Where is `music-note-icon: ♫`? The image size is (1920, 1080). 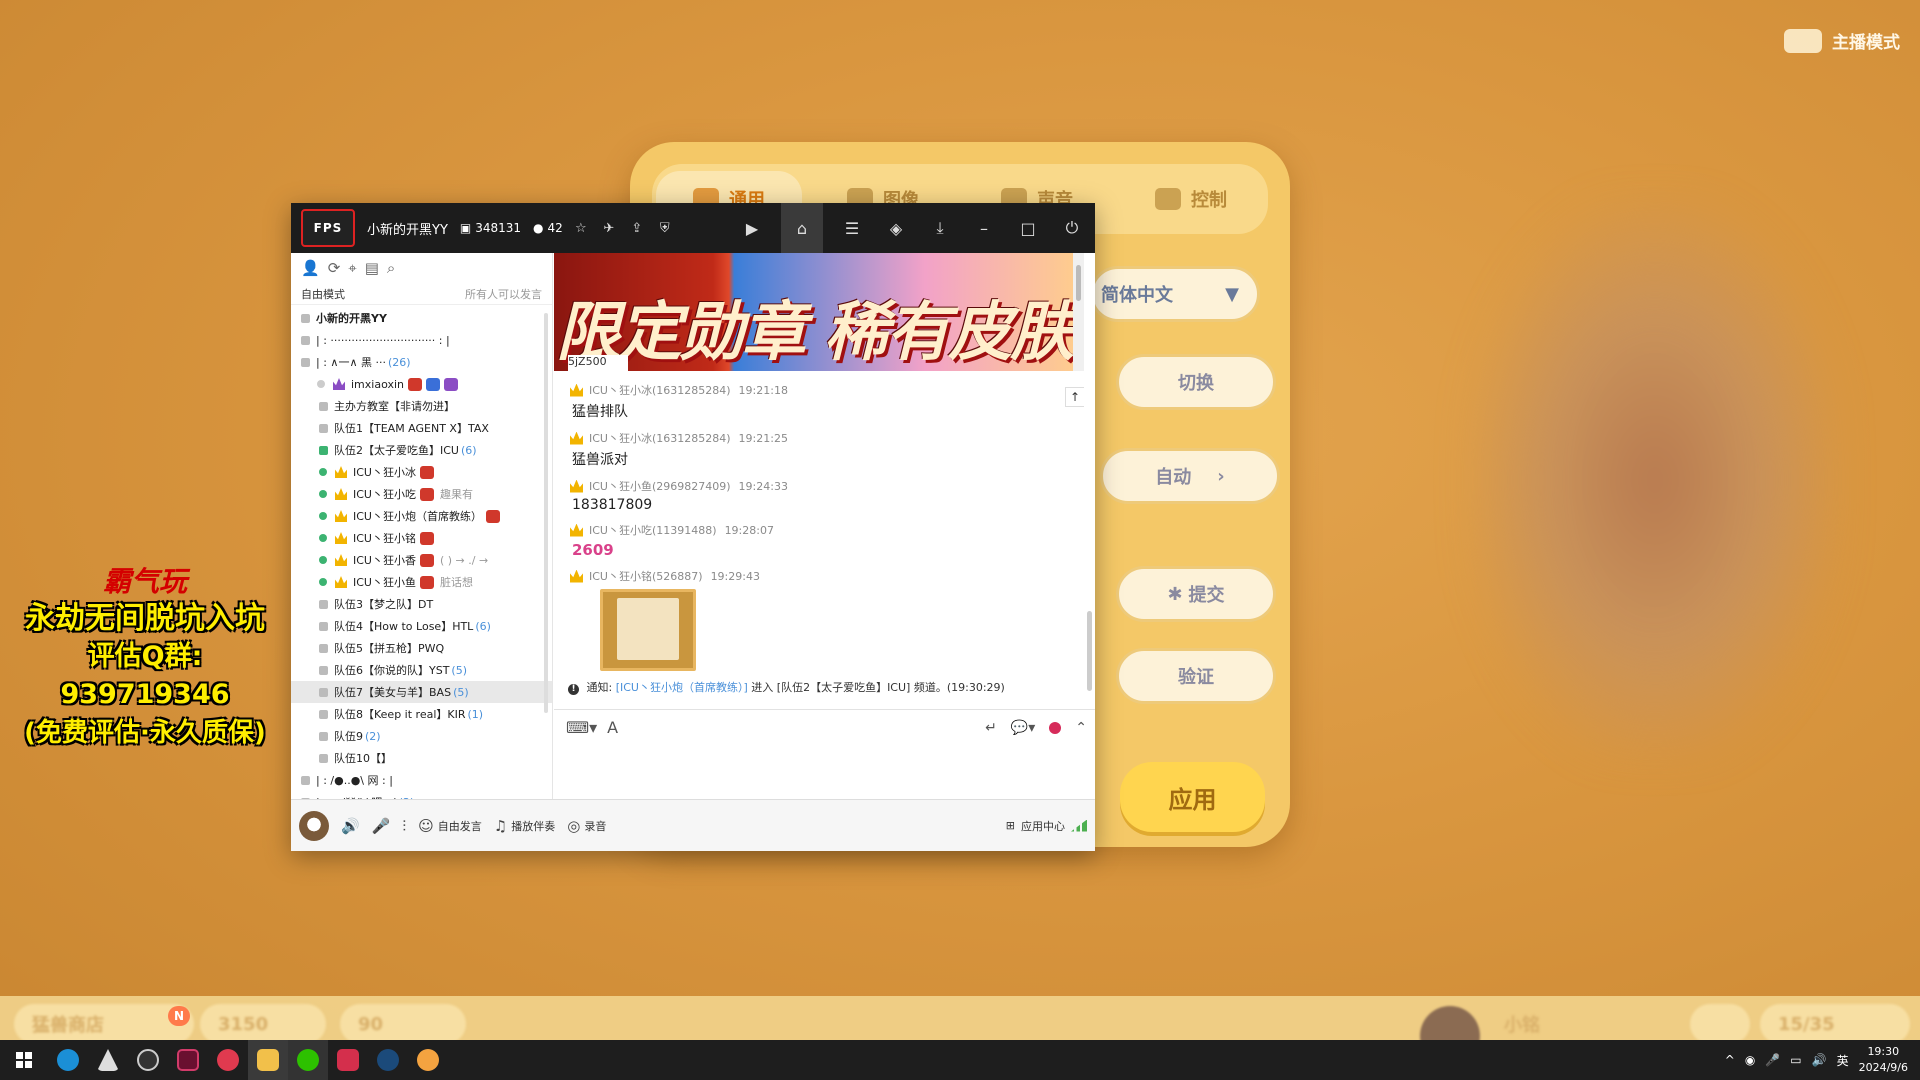
music-note-icon: ♫ is located at coordinates (500, 826).